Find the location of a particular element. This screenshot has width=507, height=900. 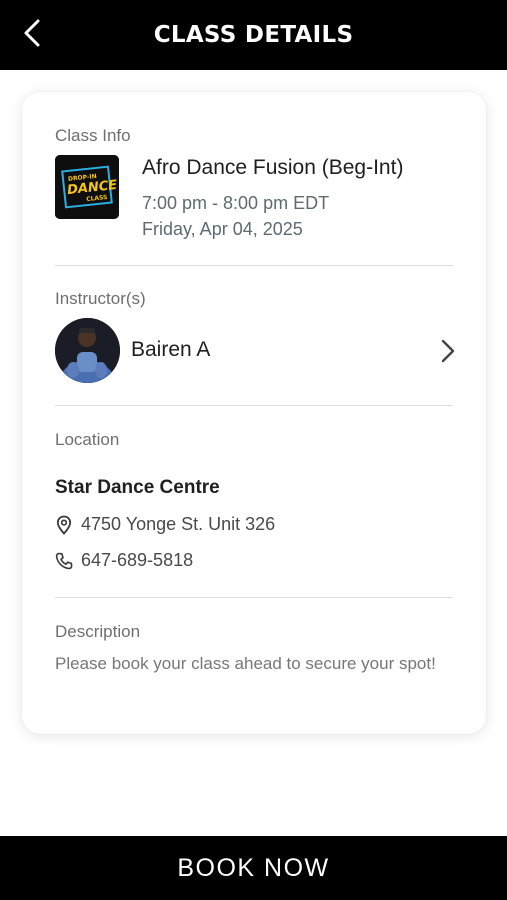

description-label: Description is located at coordinates (98, 631).